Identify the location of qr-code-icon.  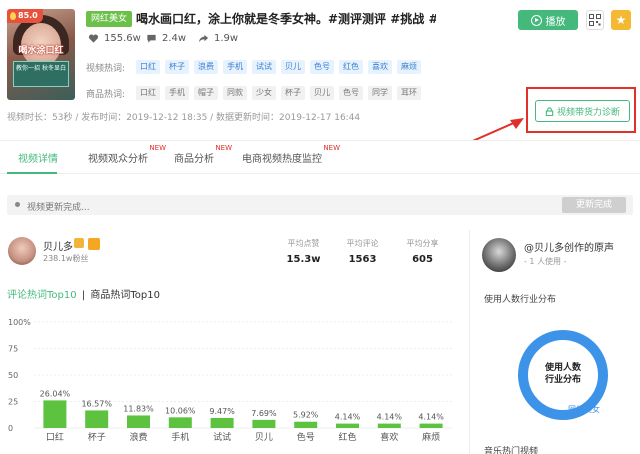
(595, 20).